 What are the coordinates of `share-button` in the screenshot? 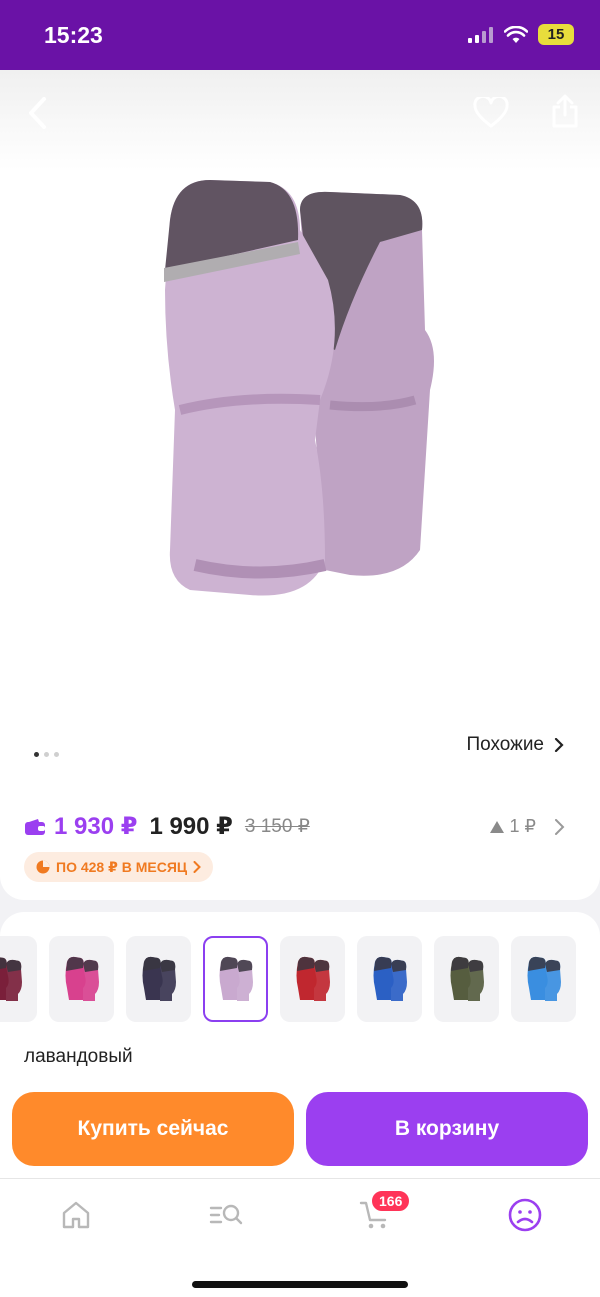 It's located at (565, 111).